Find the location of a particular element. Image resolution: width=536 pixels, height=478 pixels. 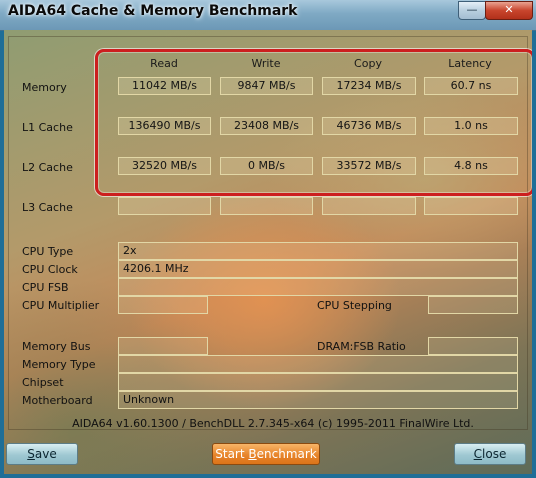

motherboard-field: Unknown is located at coordinates (318, 400).